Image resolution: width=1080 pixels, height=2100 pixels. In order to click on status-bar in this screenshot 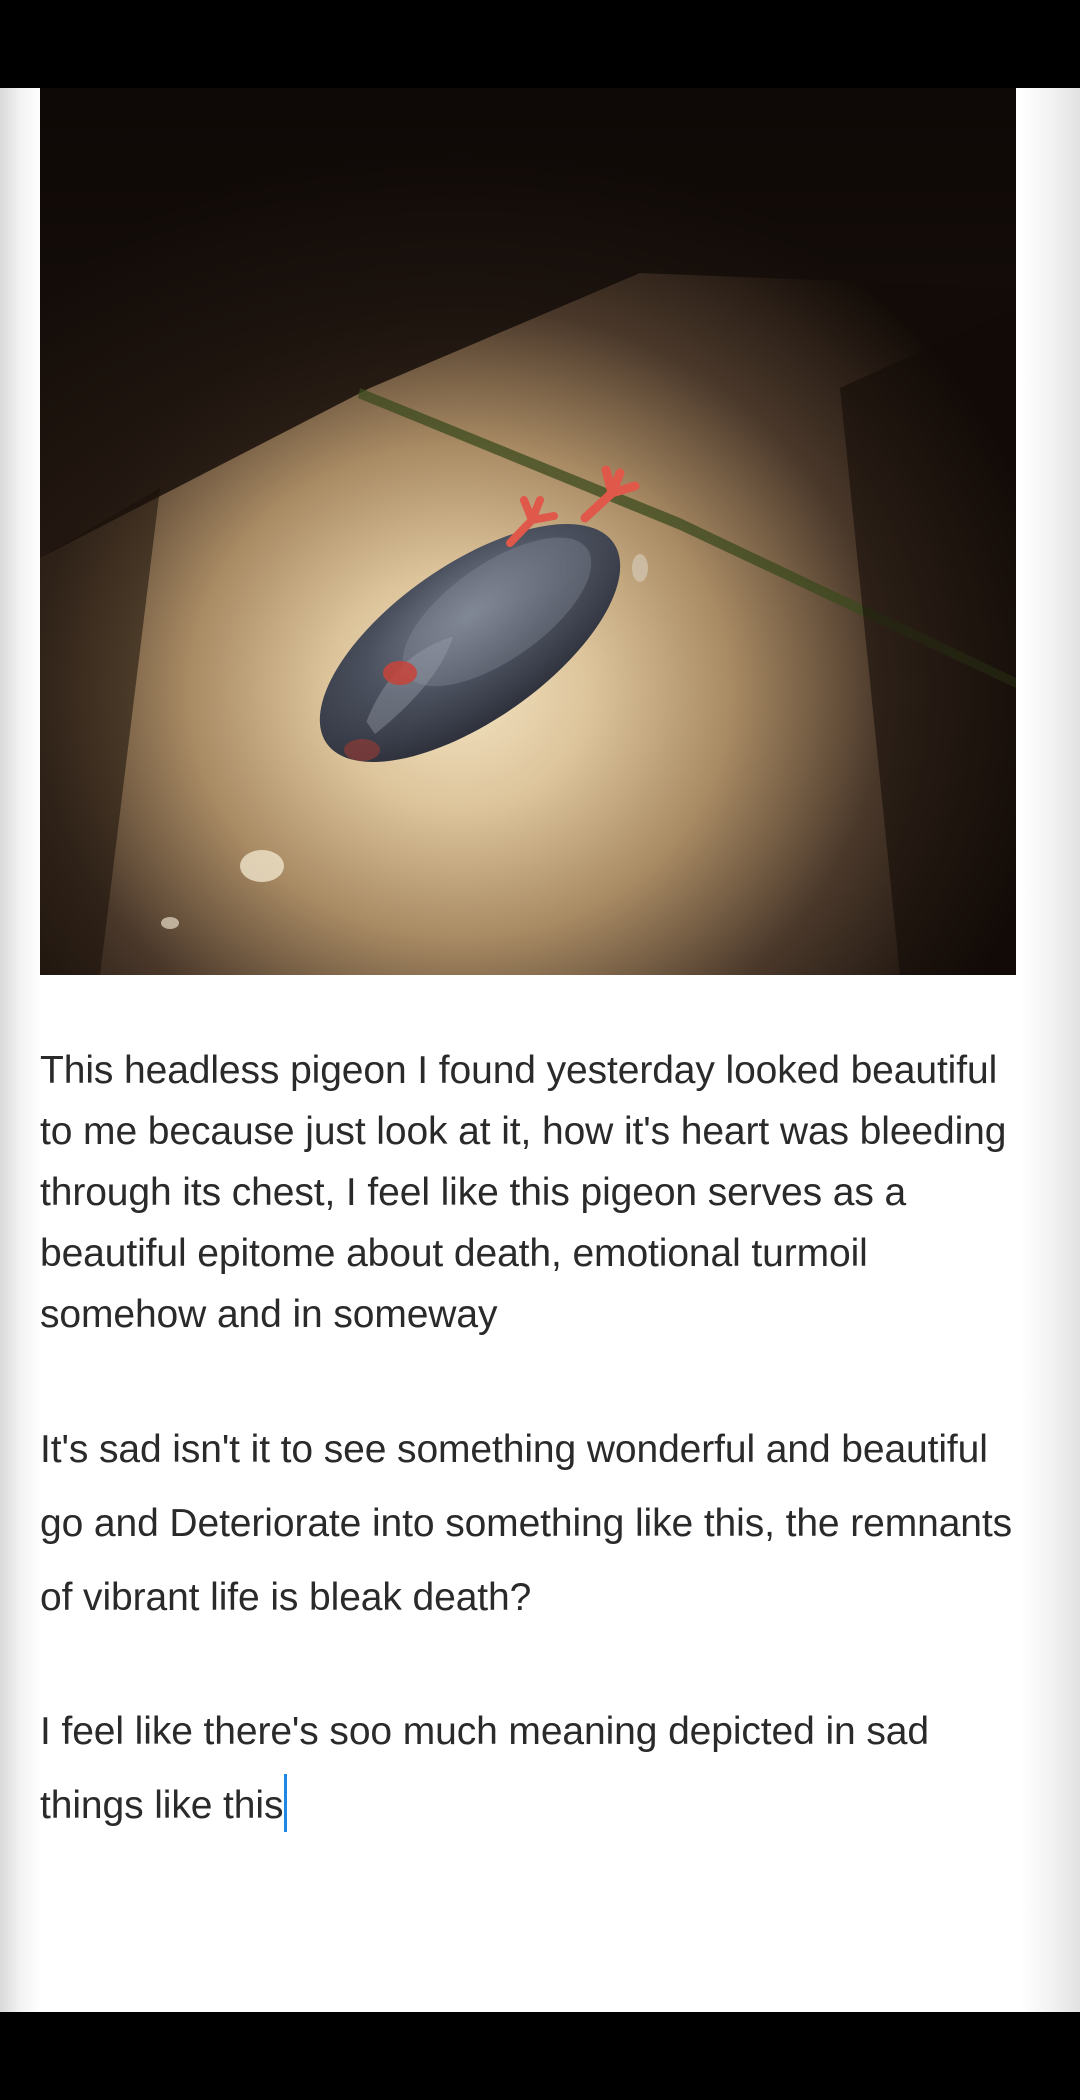, I will do `click(540, 44)`.